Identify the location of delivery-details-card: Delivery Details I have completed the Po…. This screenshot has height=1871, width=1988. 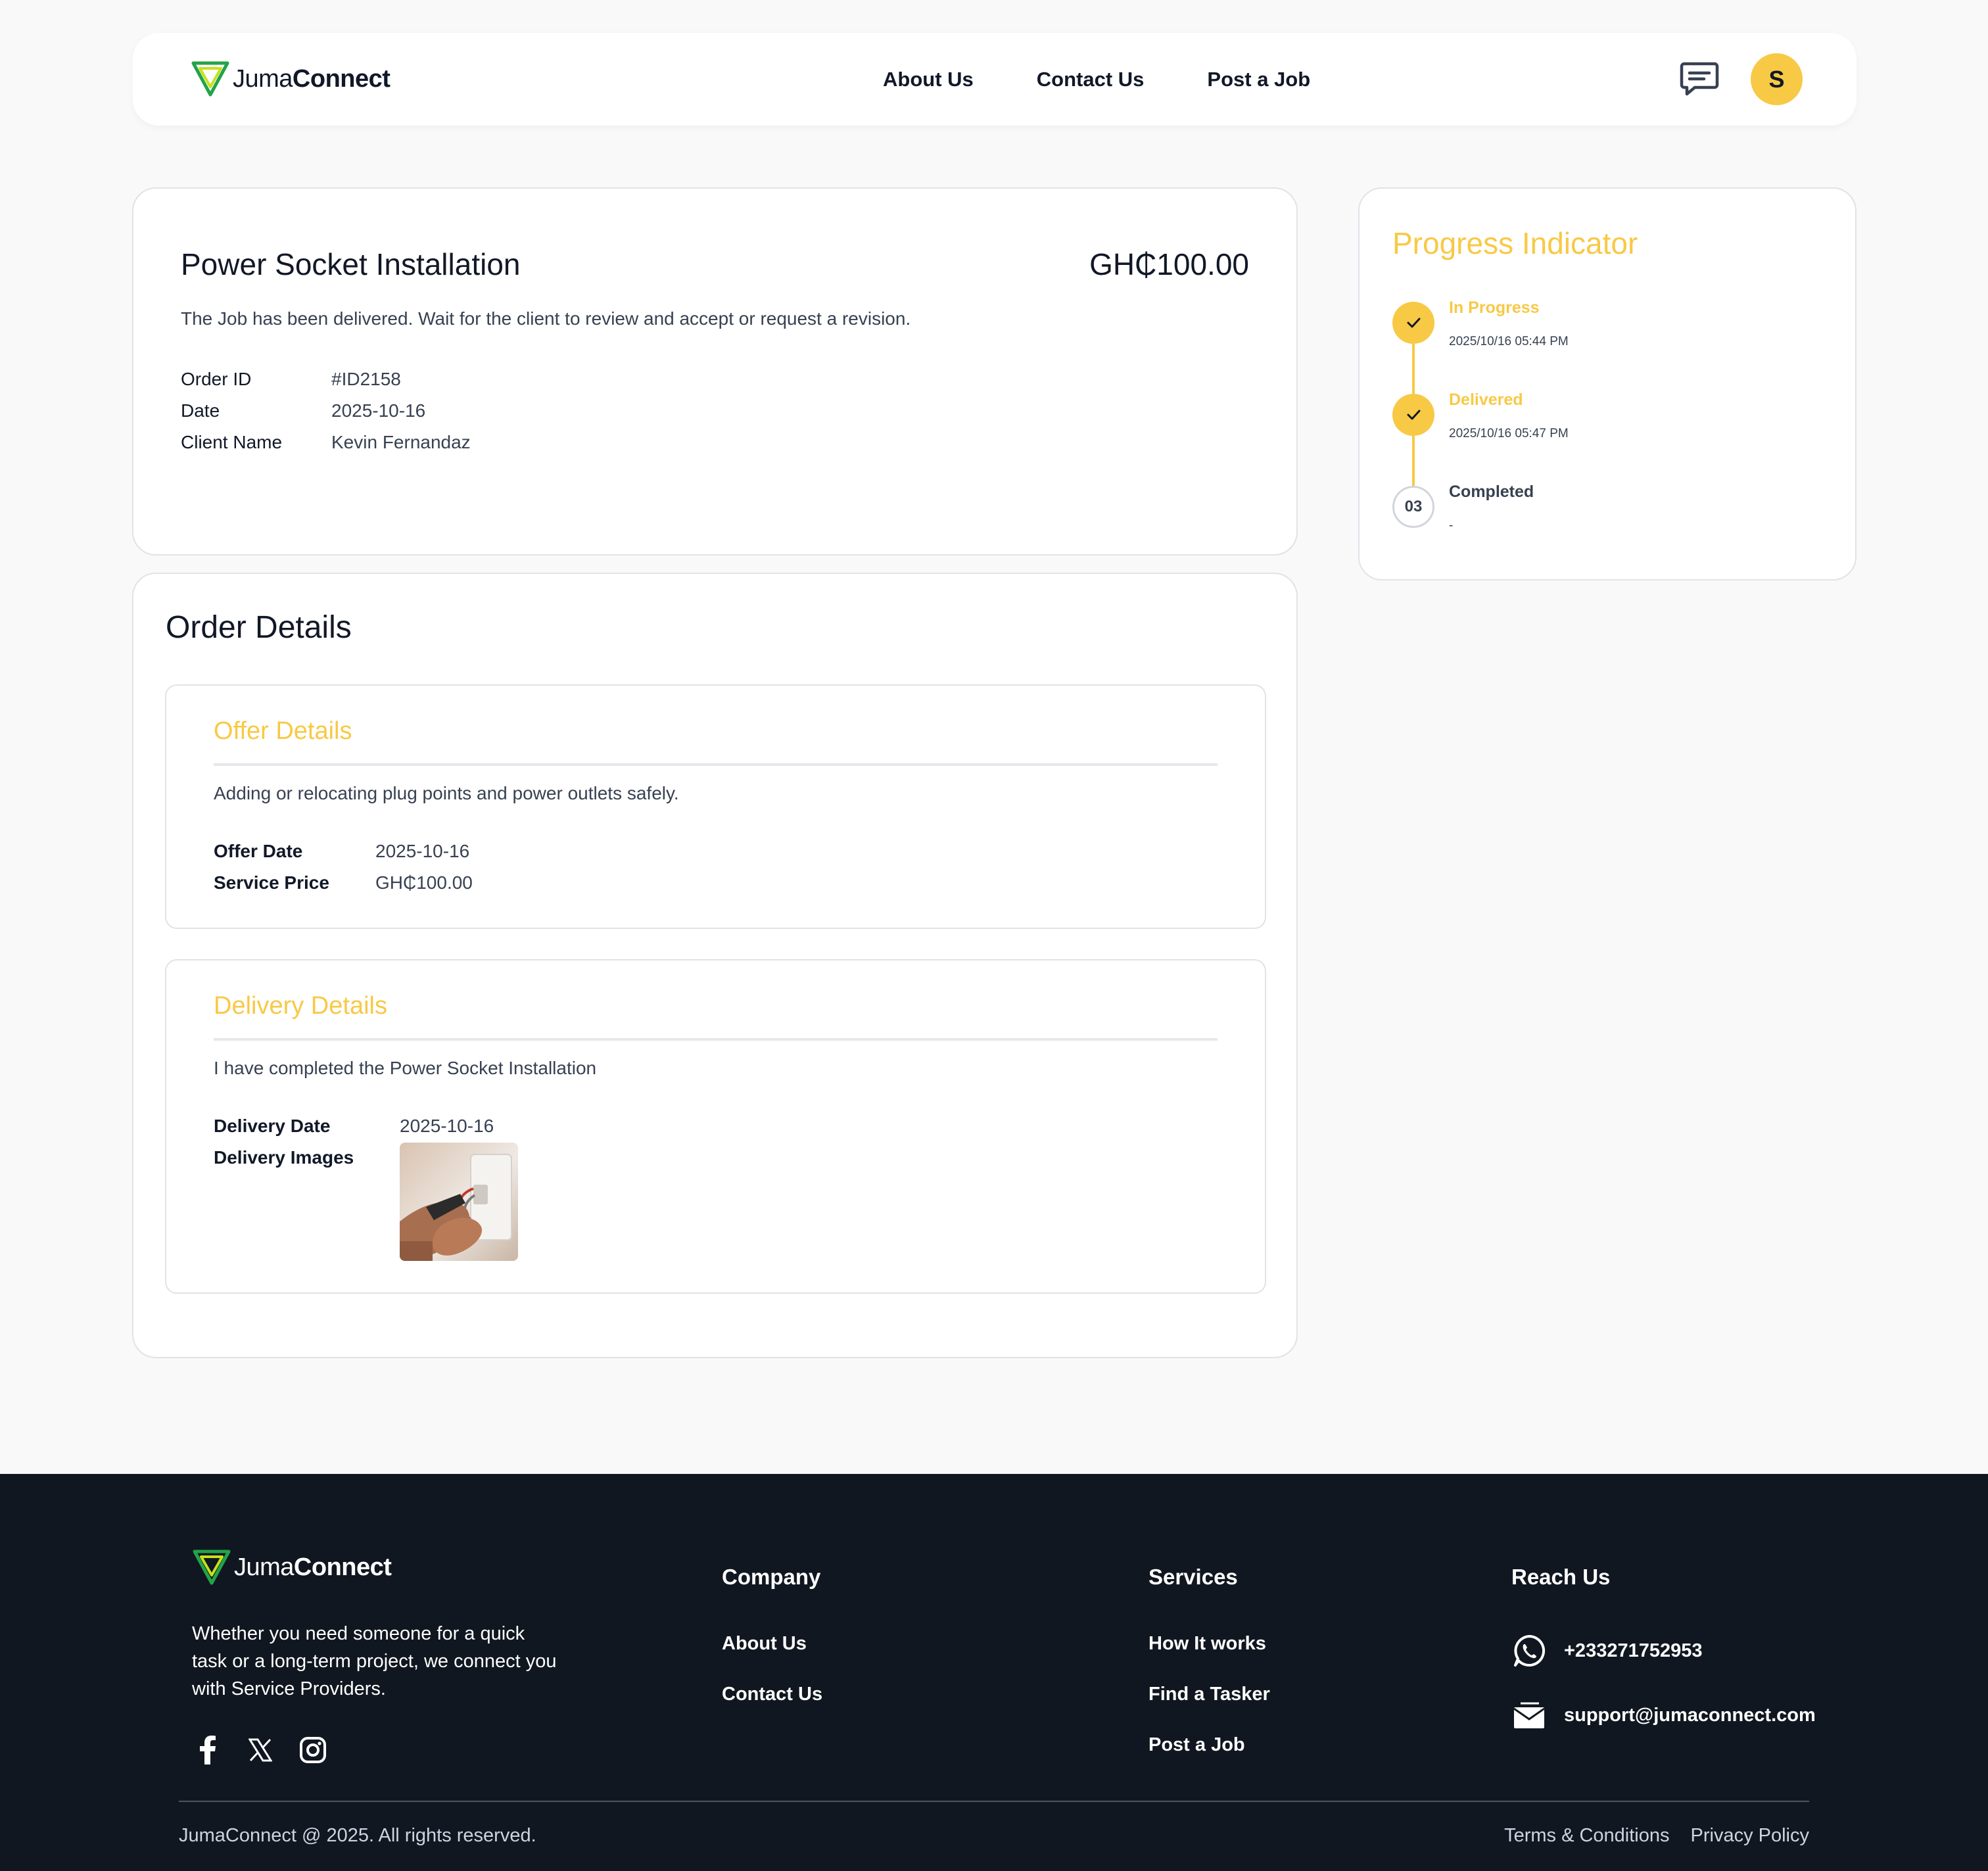
(715, 1126).